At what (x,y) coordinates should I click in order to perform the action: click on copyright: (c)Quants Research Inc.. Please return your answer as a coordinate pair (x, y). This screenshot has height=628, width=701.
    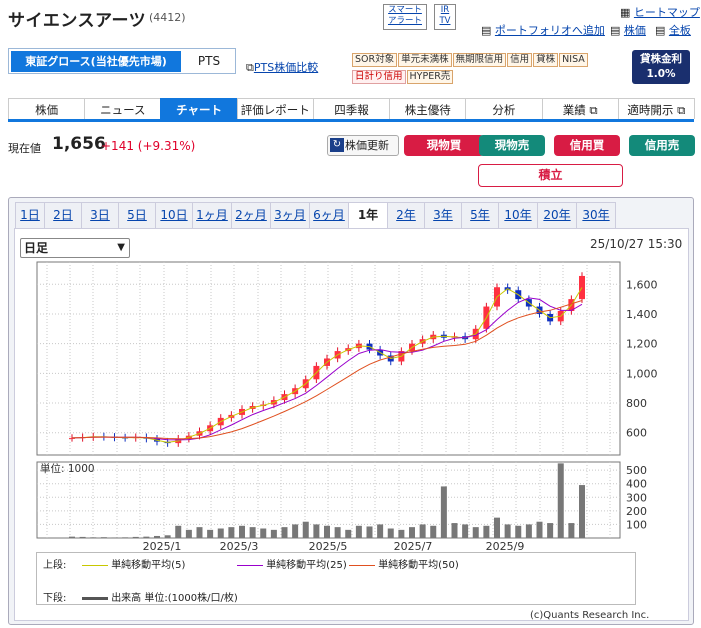
    Looking at the image, I should click on (590, 615).